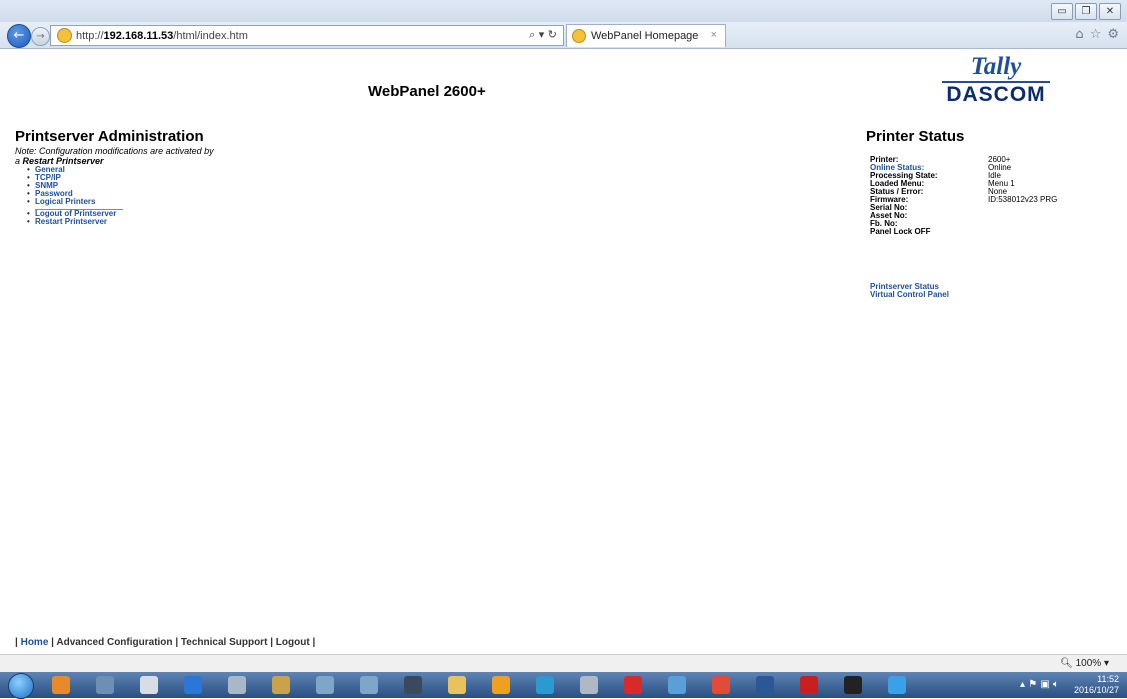 This screenshot has height=699, width=1127. I want to click on status-heading: Printer Status, so click(915, 136).